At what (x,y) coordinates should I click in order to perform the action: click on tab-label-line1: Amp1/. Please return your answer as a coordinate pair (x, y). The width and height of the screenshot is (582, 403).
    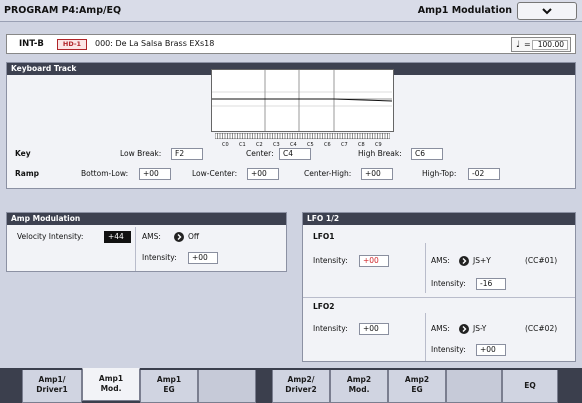
    Looking at the image, I should click on (52, 379).